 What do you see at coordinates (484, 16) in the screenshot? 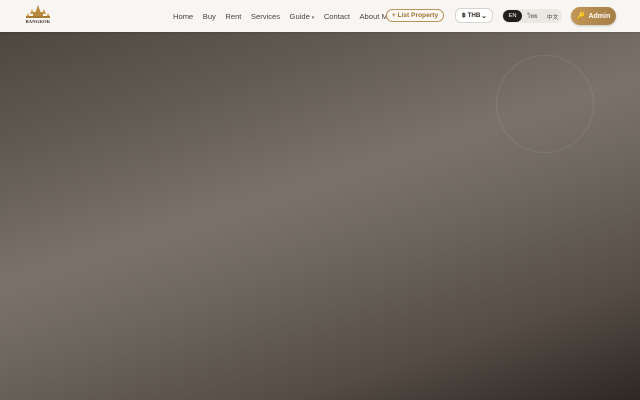
I see `chevron-down-icon: ⌄` at bounding box center [484, 16].